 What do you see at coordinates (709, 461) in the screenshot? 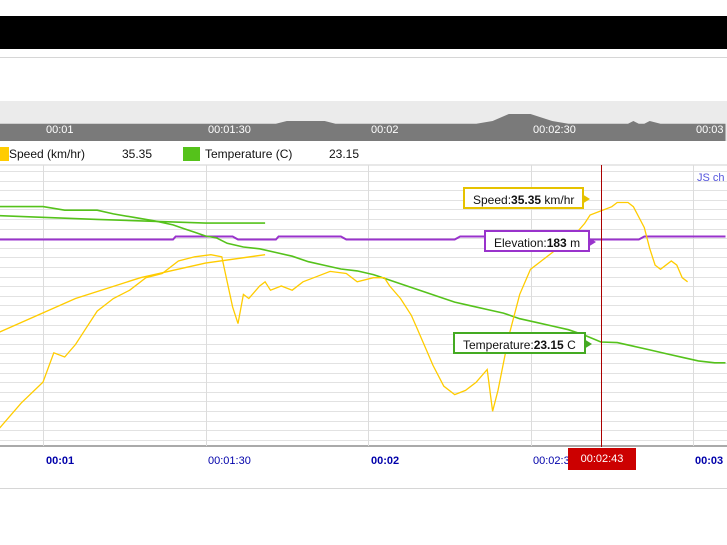
I see `x-axis-tick-label: 00:03` at bounding box center [709, 461].